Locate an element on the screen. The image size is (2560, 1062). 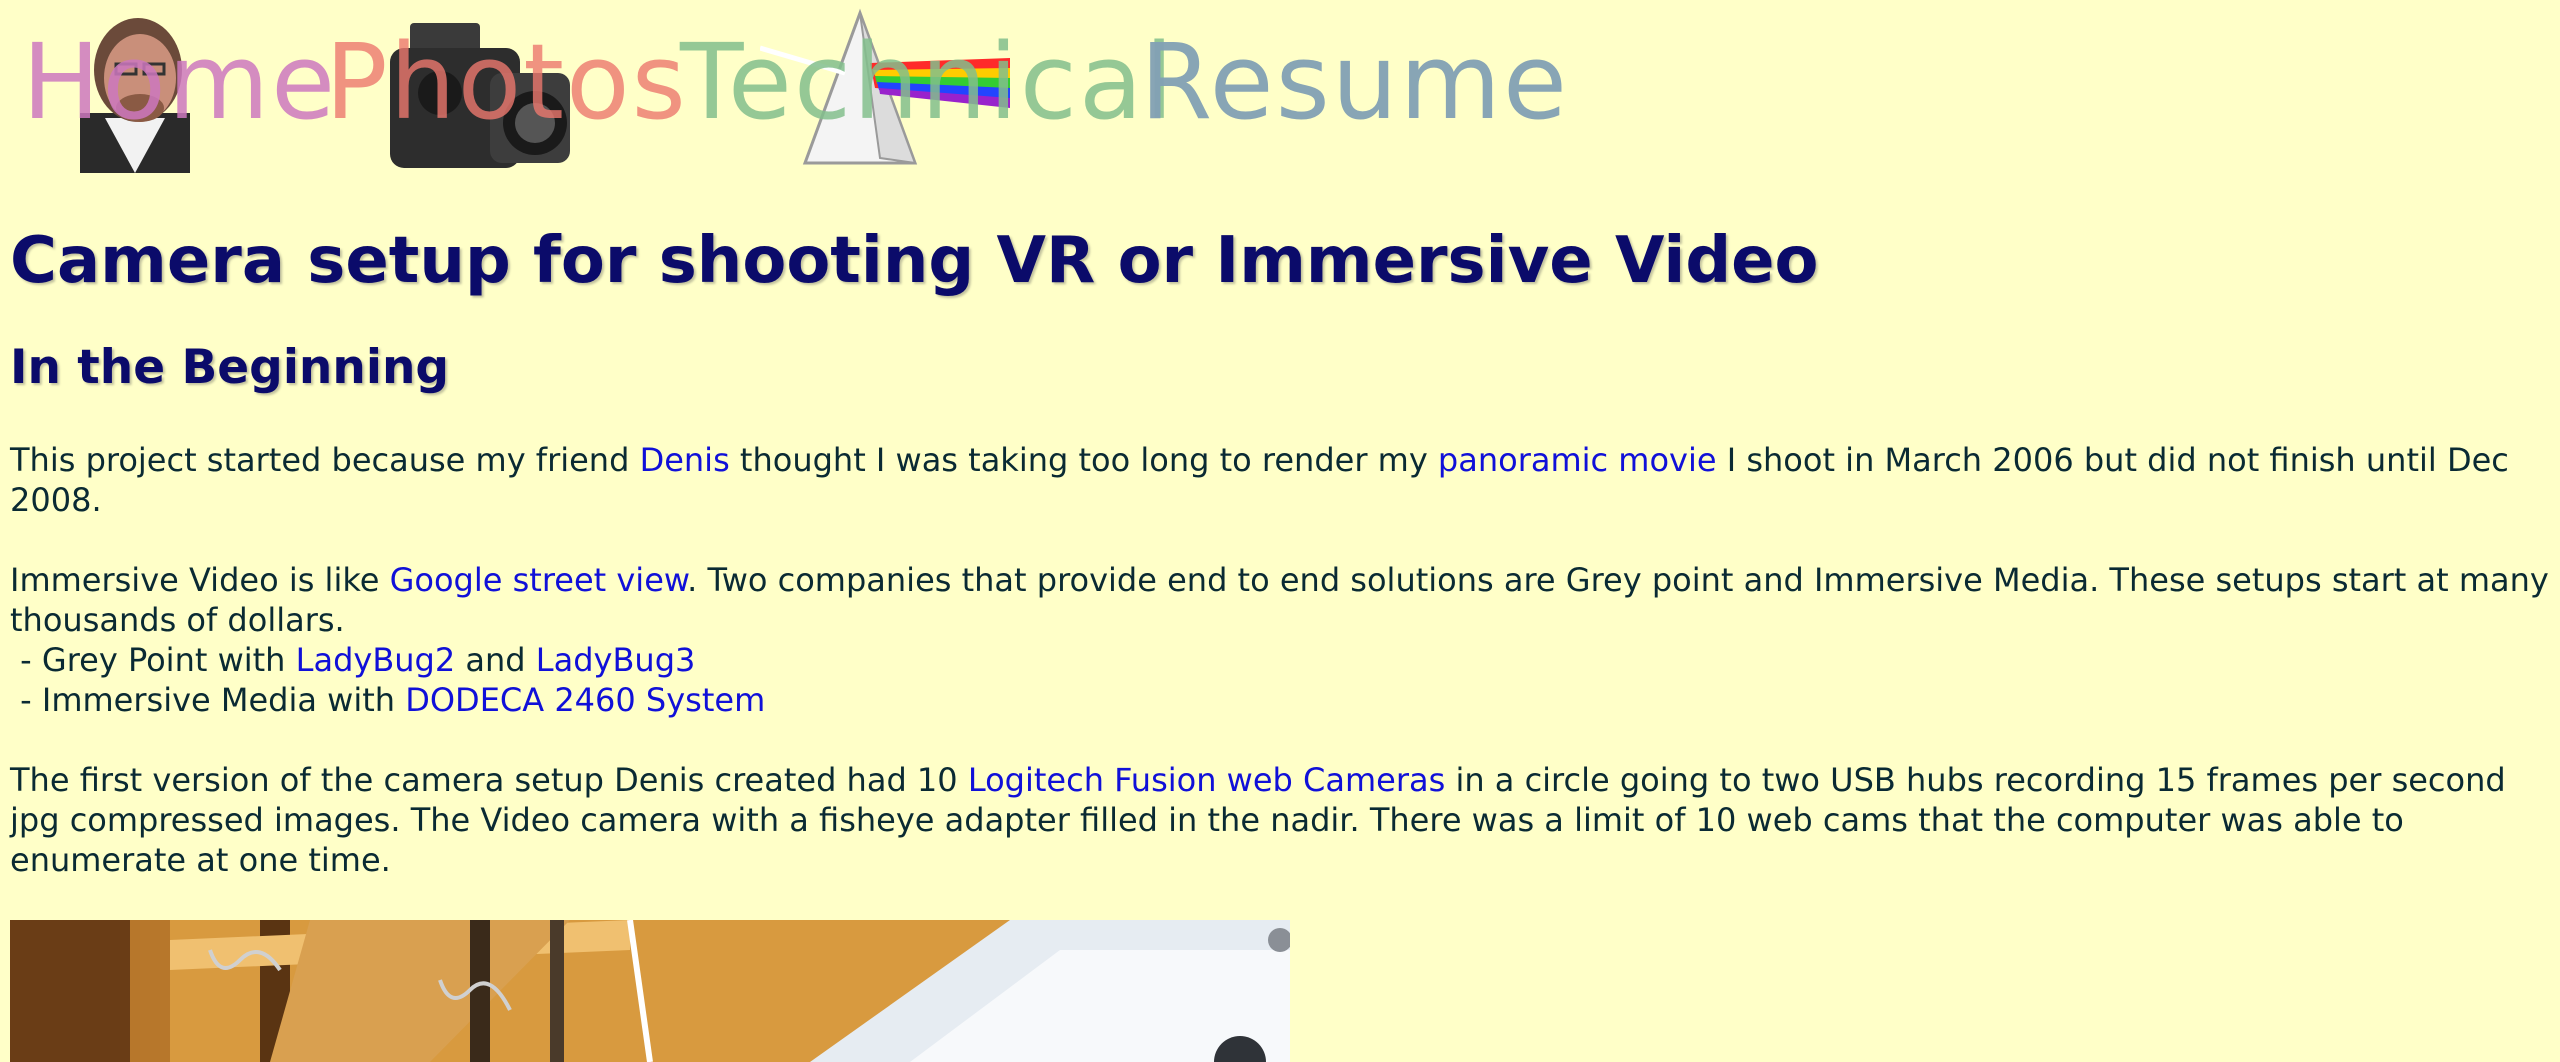
nav-technical-link: Technical is located at coordinates (927, 90).